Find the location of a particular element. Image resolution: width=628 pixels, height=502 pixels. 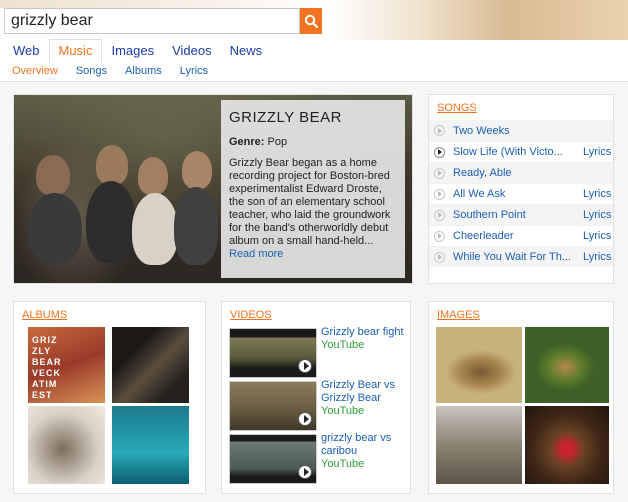

album-cover-text: GRIZ ZLY BEAR VECK ATIM EST is located at coordinates (47, 367).